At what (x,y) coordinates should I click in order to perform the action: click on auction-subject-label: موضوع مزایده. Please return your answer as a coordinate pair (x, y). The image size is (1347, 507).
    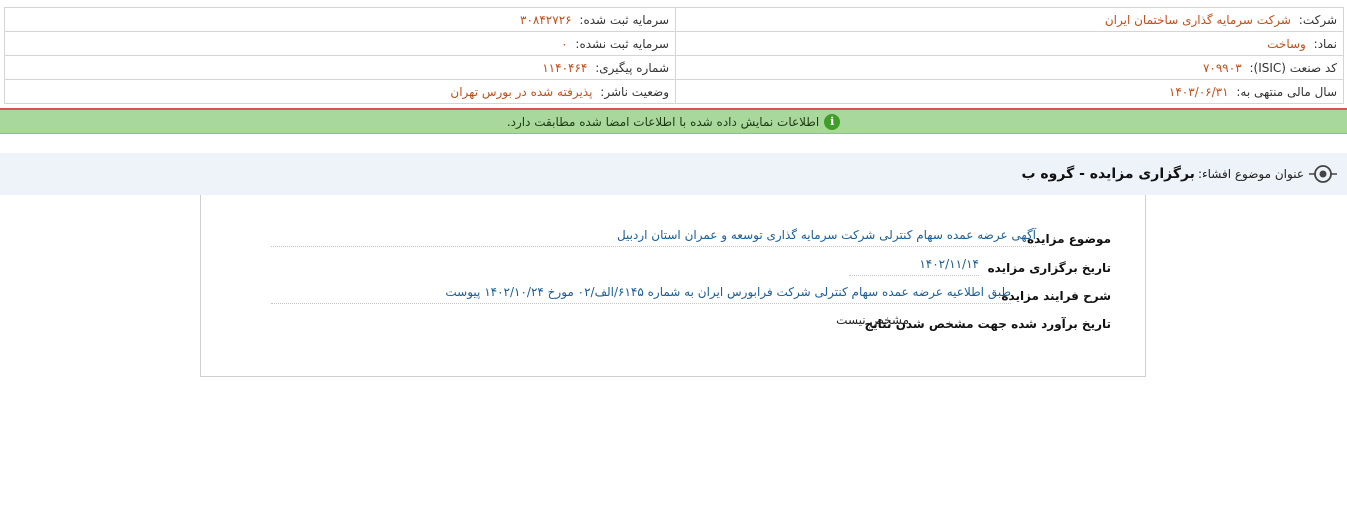
    Looking at the image, I should click on (1069, 239).